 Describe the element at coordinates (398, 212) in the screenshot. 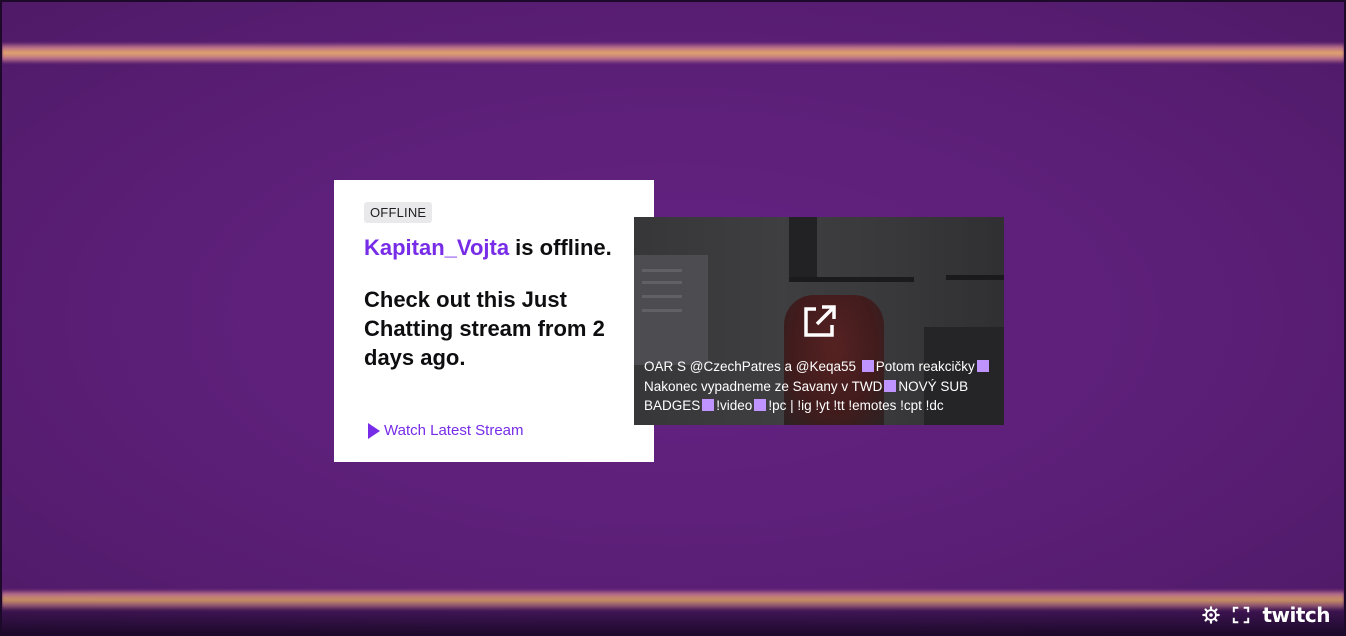

I see `offline-badge: OFFLINE` at that location.